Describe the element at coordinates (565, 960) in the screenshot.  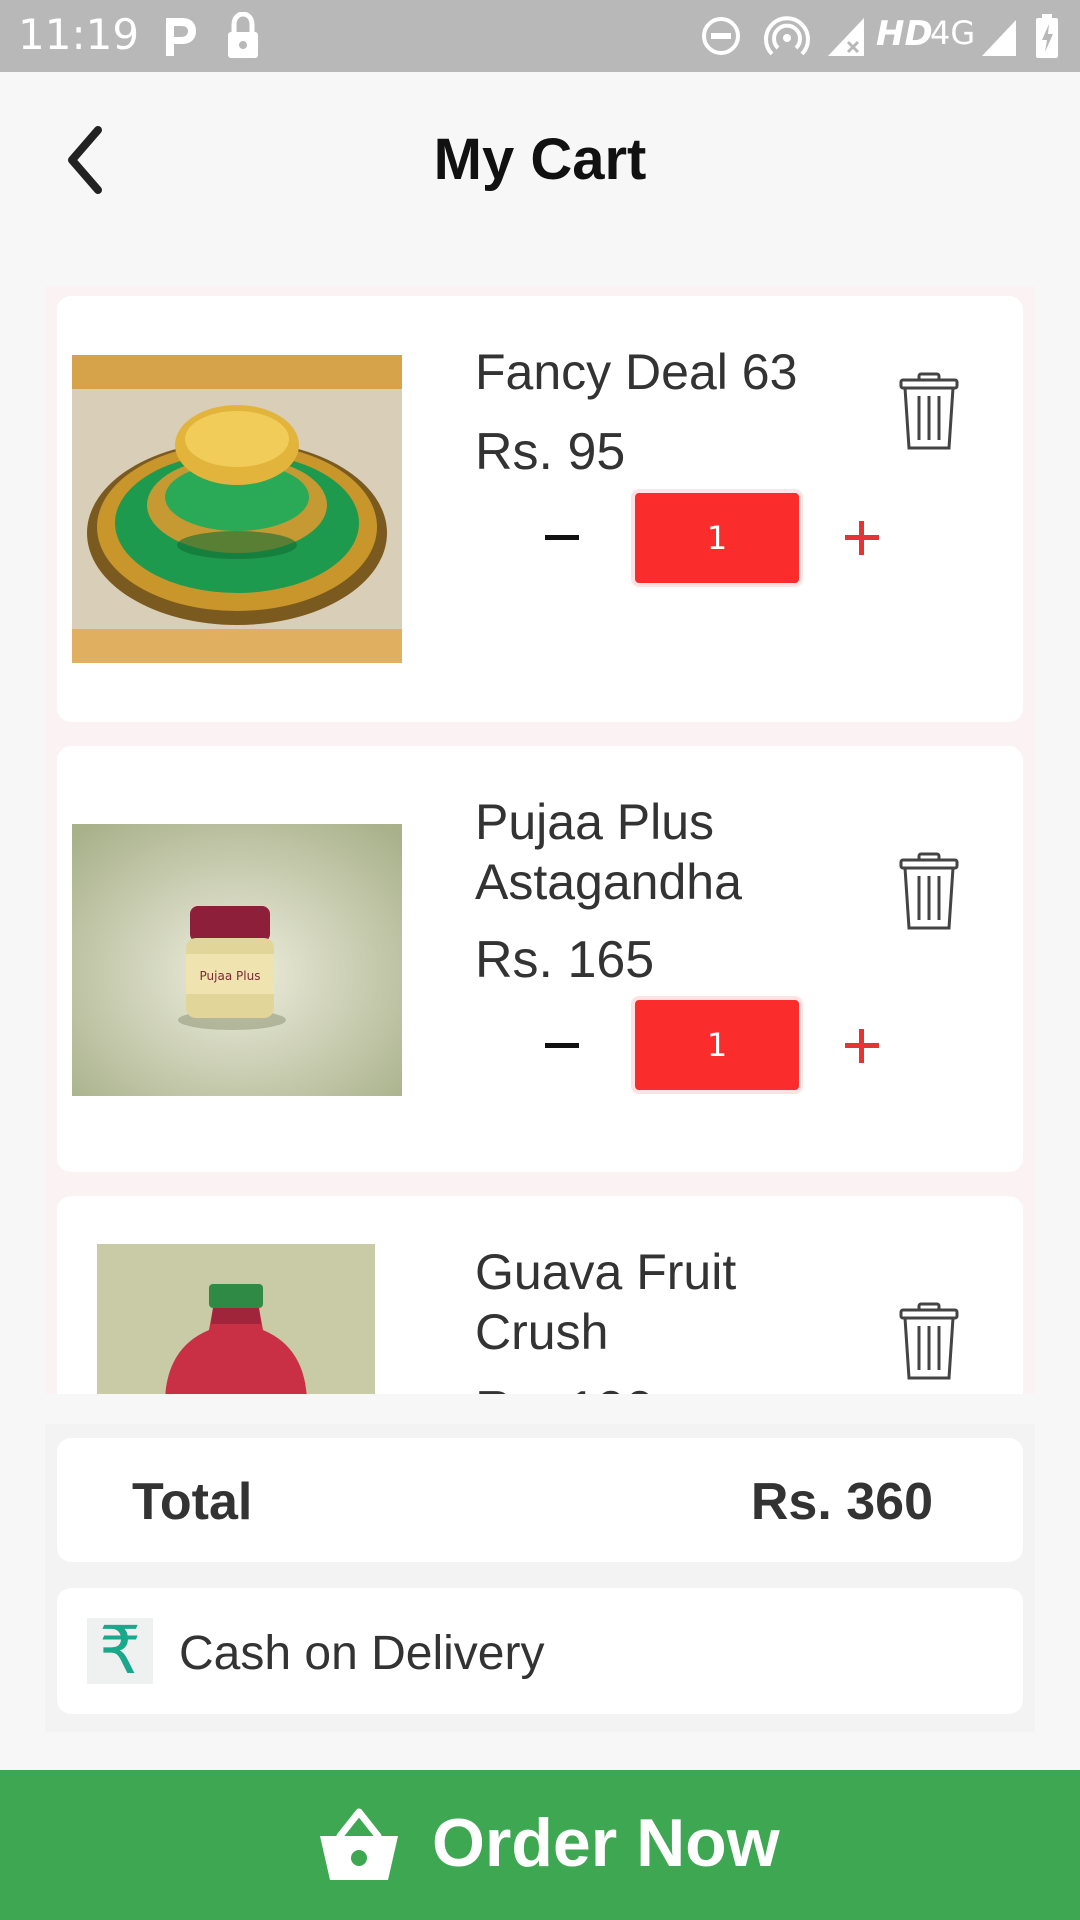
I see `item-price: Rs. 165` at that location.